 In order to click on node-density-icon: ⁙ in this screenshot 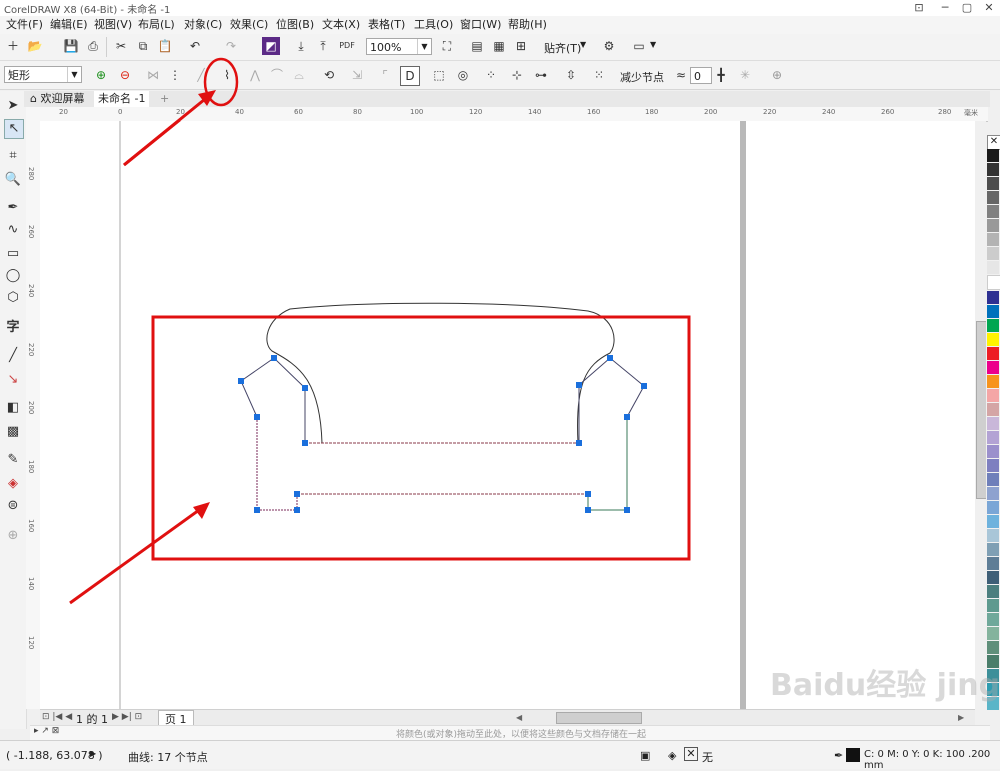, I will do `click(599, 75)`.